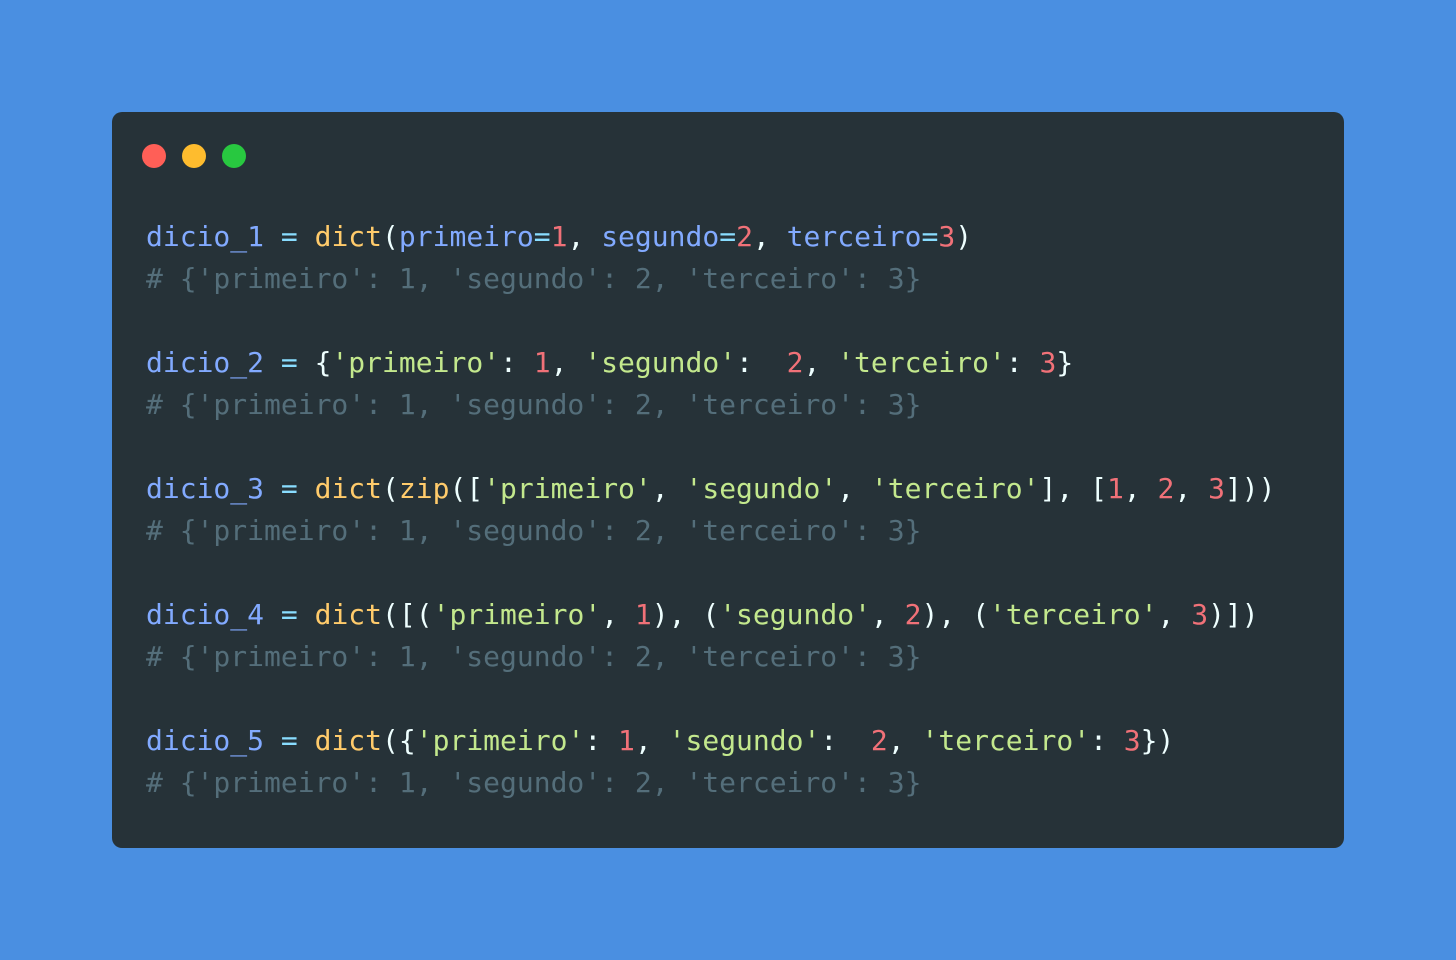 The width and height of the screenshot is (1456, 960). What do you see at coordinates (854, 236) in the screenshot?
I see `identifier-token: terceiro` at bounding box center [854, 236].